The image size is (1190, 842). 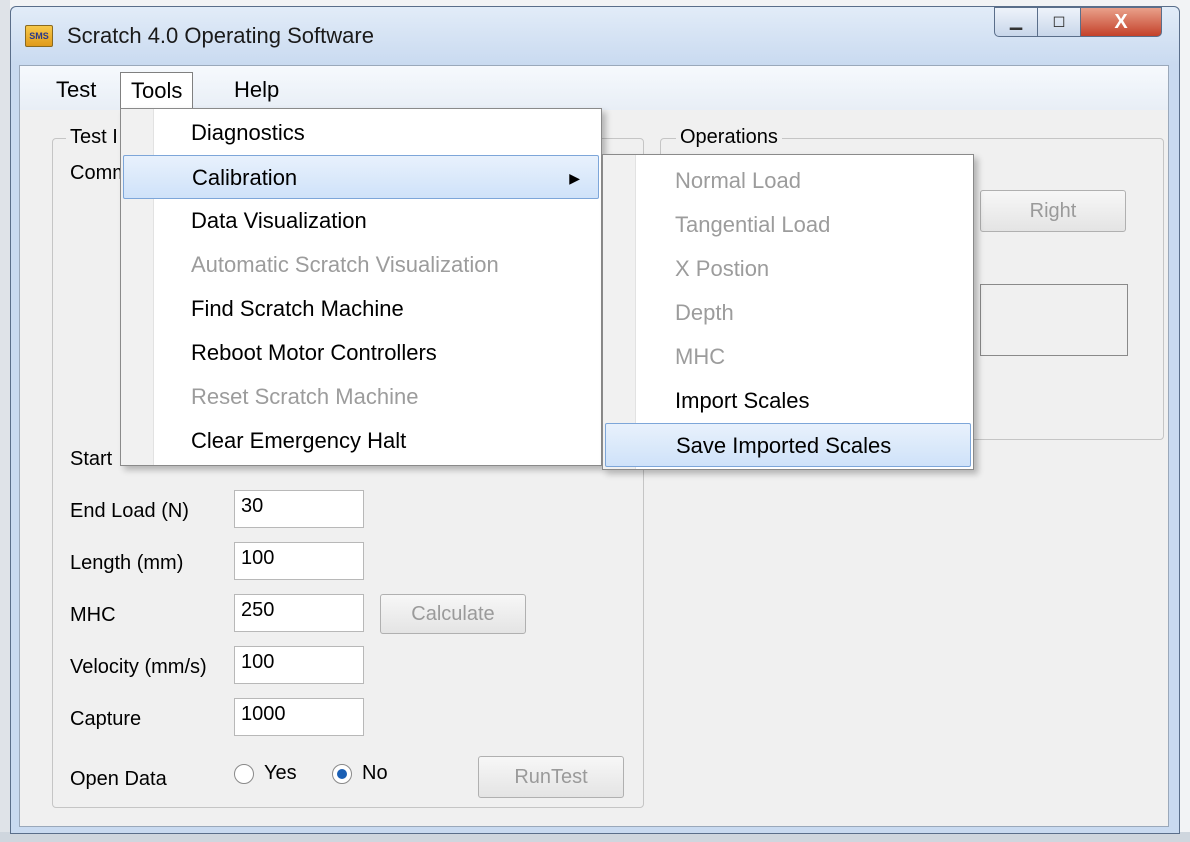 I want to click on submenu-item-mhc: MHC, so click(x=700, y=356).